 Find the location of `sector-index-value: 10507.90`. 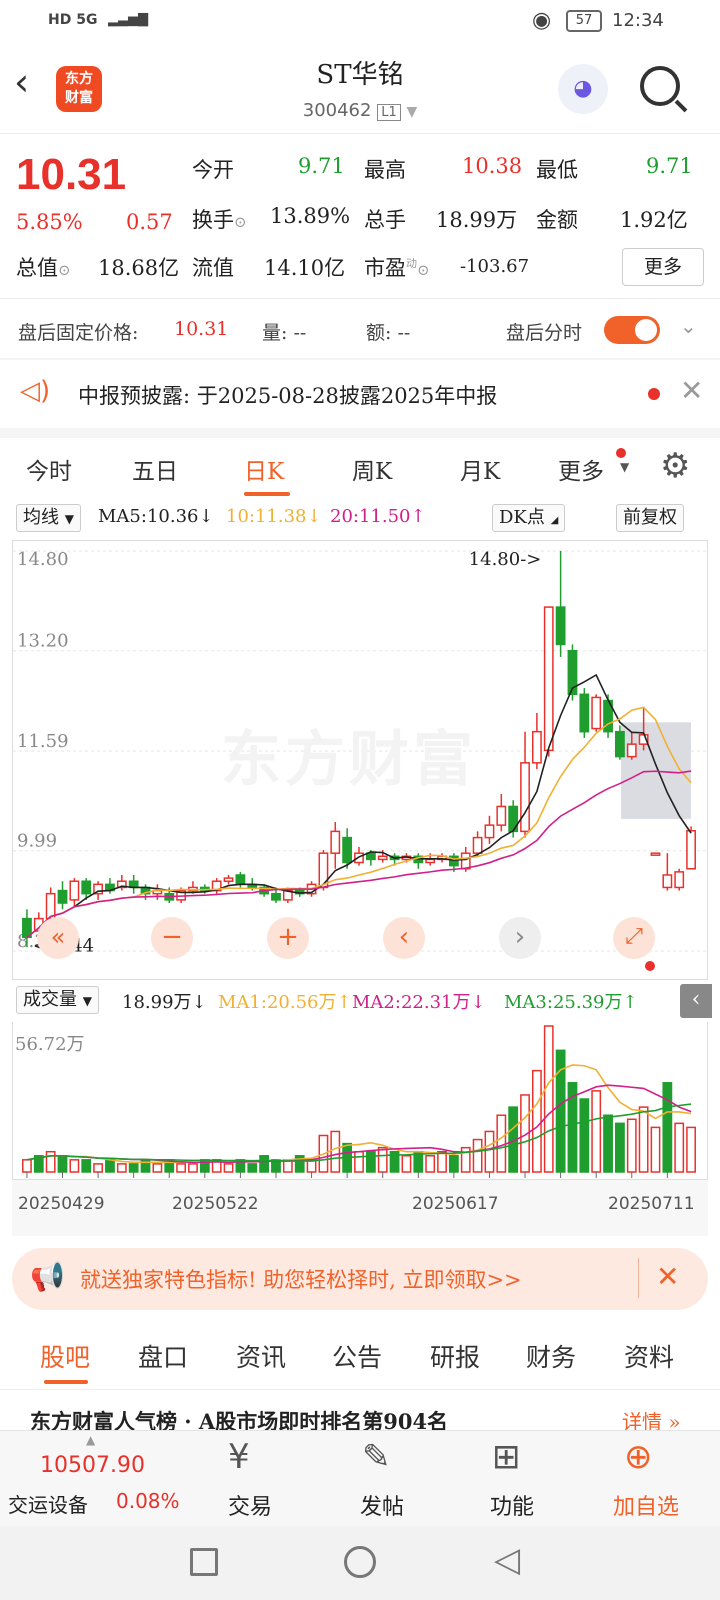

sector-index-value: 10507.90 is located at coordinates (92, 1465).